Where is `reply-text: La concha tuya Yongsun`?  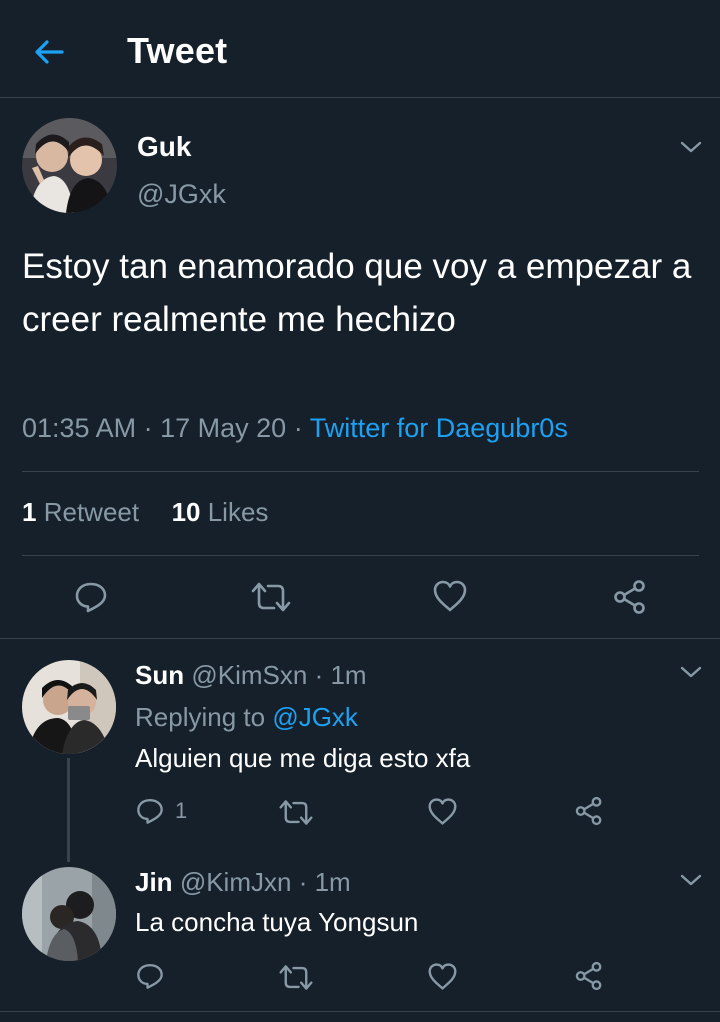
reply-text: La concha tuya Yongsun is located at coordinates (277, 922).